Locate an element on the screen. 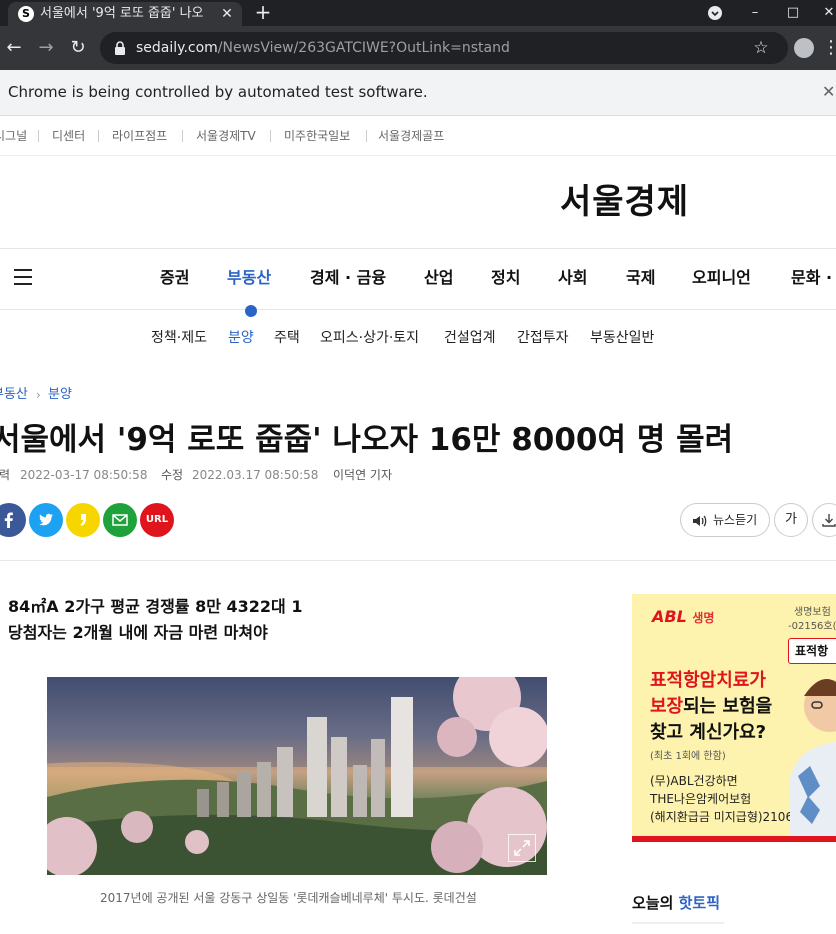  nav-politics: 정치 is located at coordinates (505, 278).